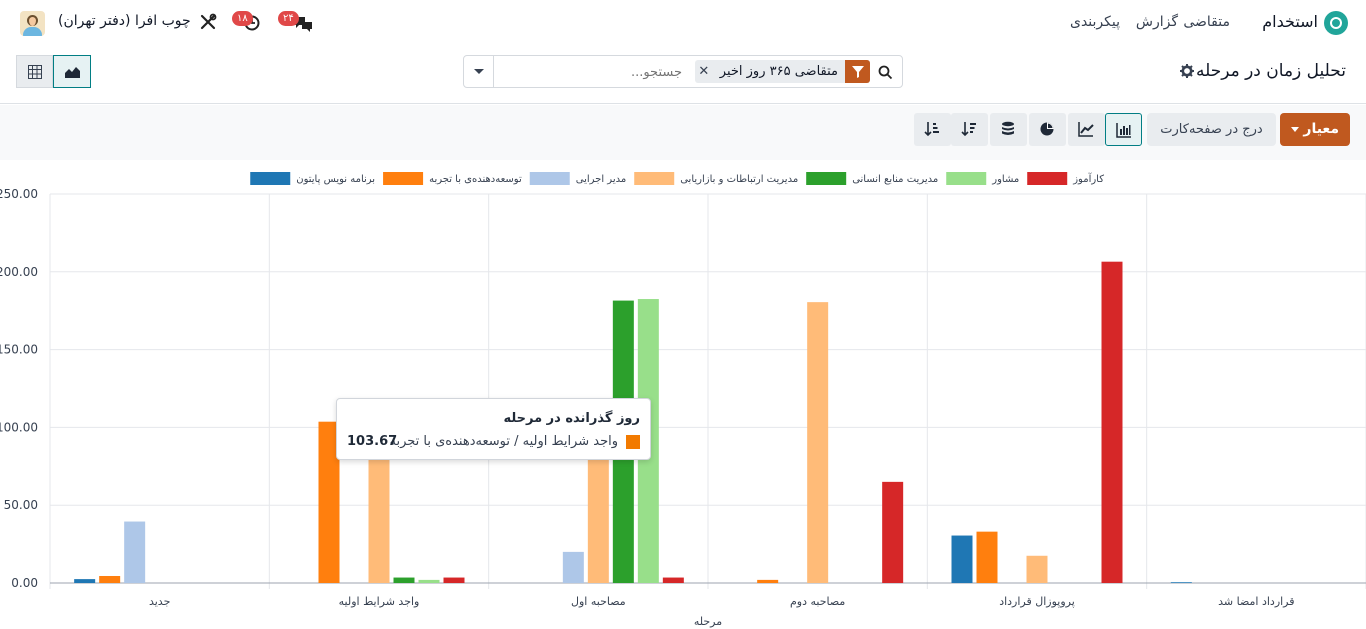 The width and height of the screenshot is (1366, 629). I want to click on x-tick-label: مصاحبه دوم, so click(817, 601).